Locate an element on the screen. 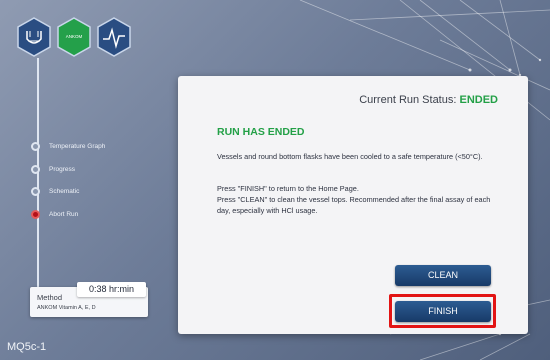  finish-button: FINISH is located at coordinates (443, 311).